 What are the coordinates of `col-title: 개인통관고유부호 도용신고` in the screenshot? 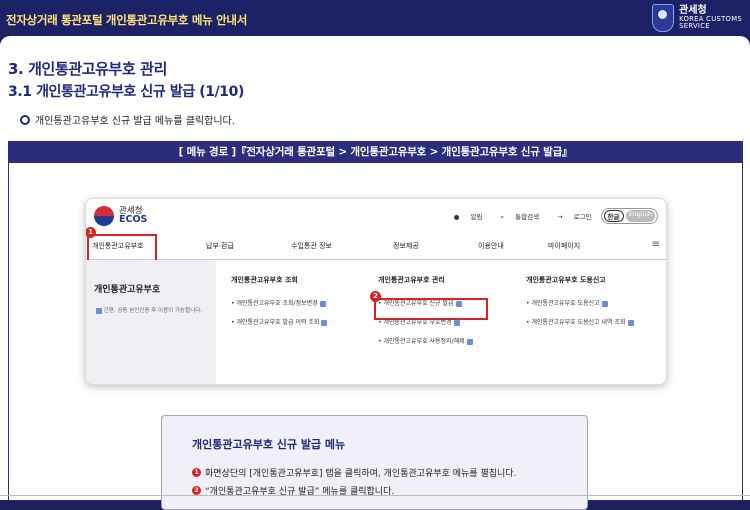 It's located at (566, 280).